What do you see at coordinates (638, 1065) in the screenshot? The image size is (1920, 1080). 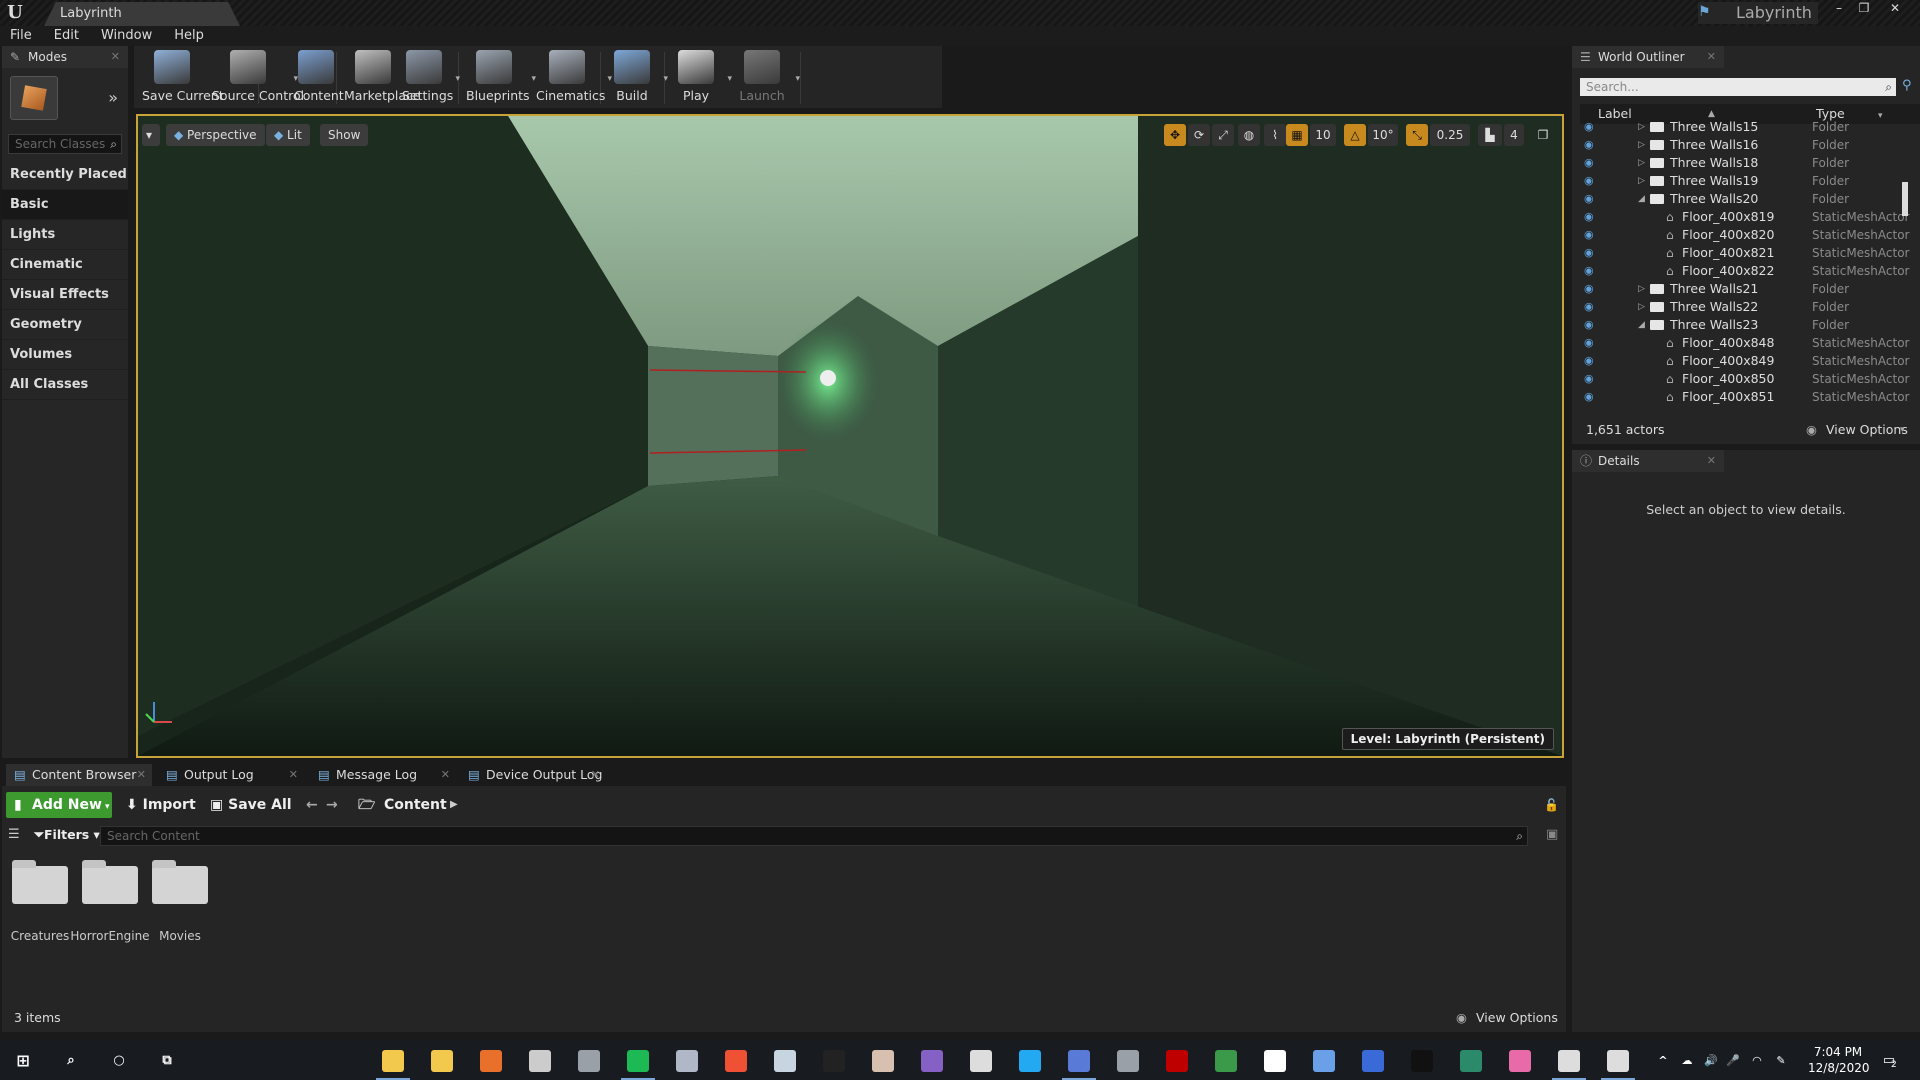 I see `spotify-icon` at bounding box center [638, 1065].